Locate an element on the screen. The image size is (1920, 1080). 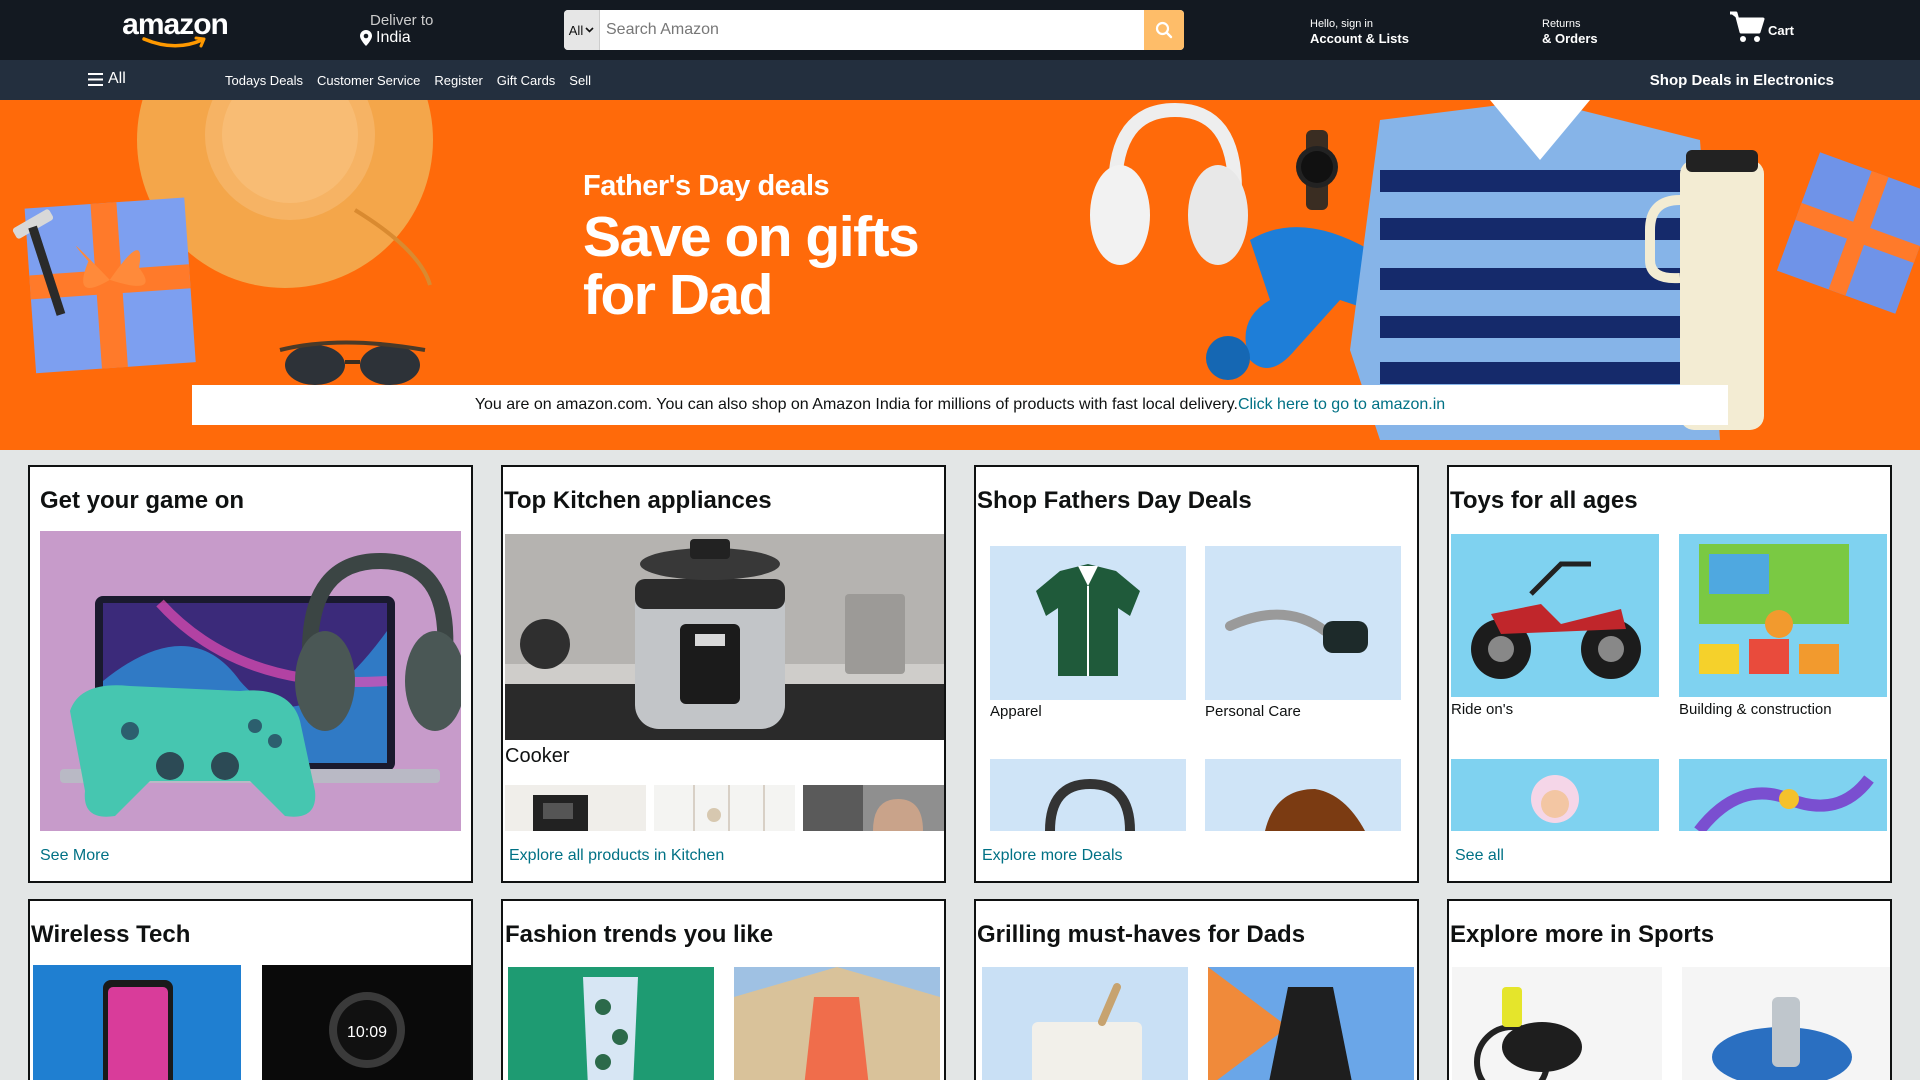
cart-icon is located at coordinates (1747, 26).